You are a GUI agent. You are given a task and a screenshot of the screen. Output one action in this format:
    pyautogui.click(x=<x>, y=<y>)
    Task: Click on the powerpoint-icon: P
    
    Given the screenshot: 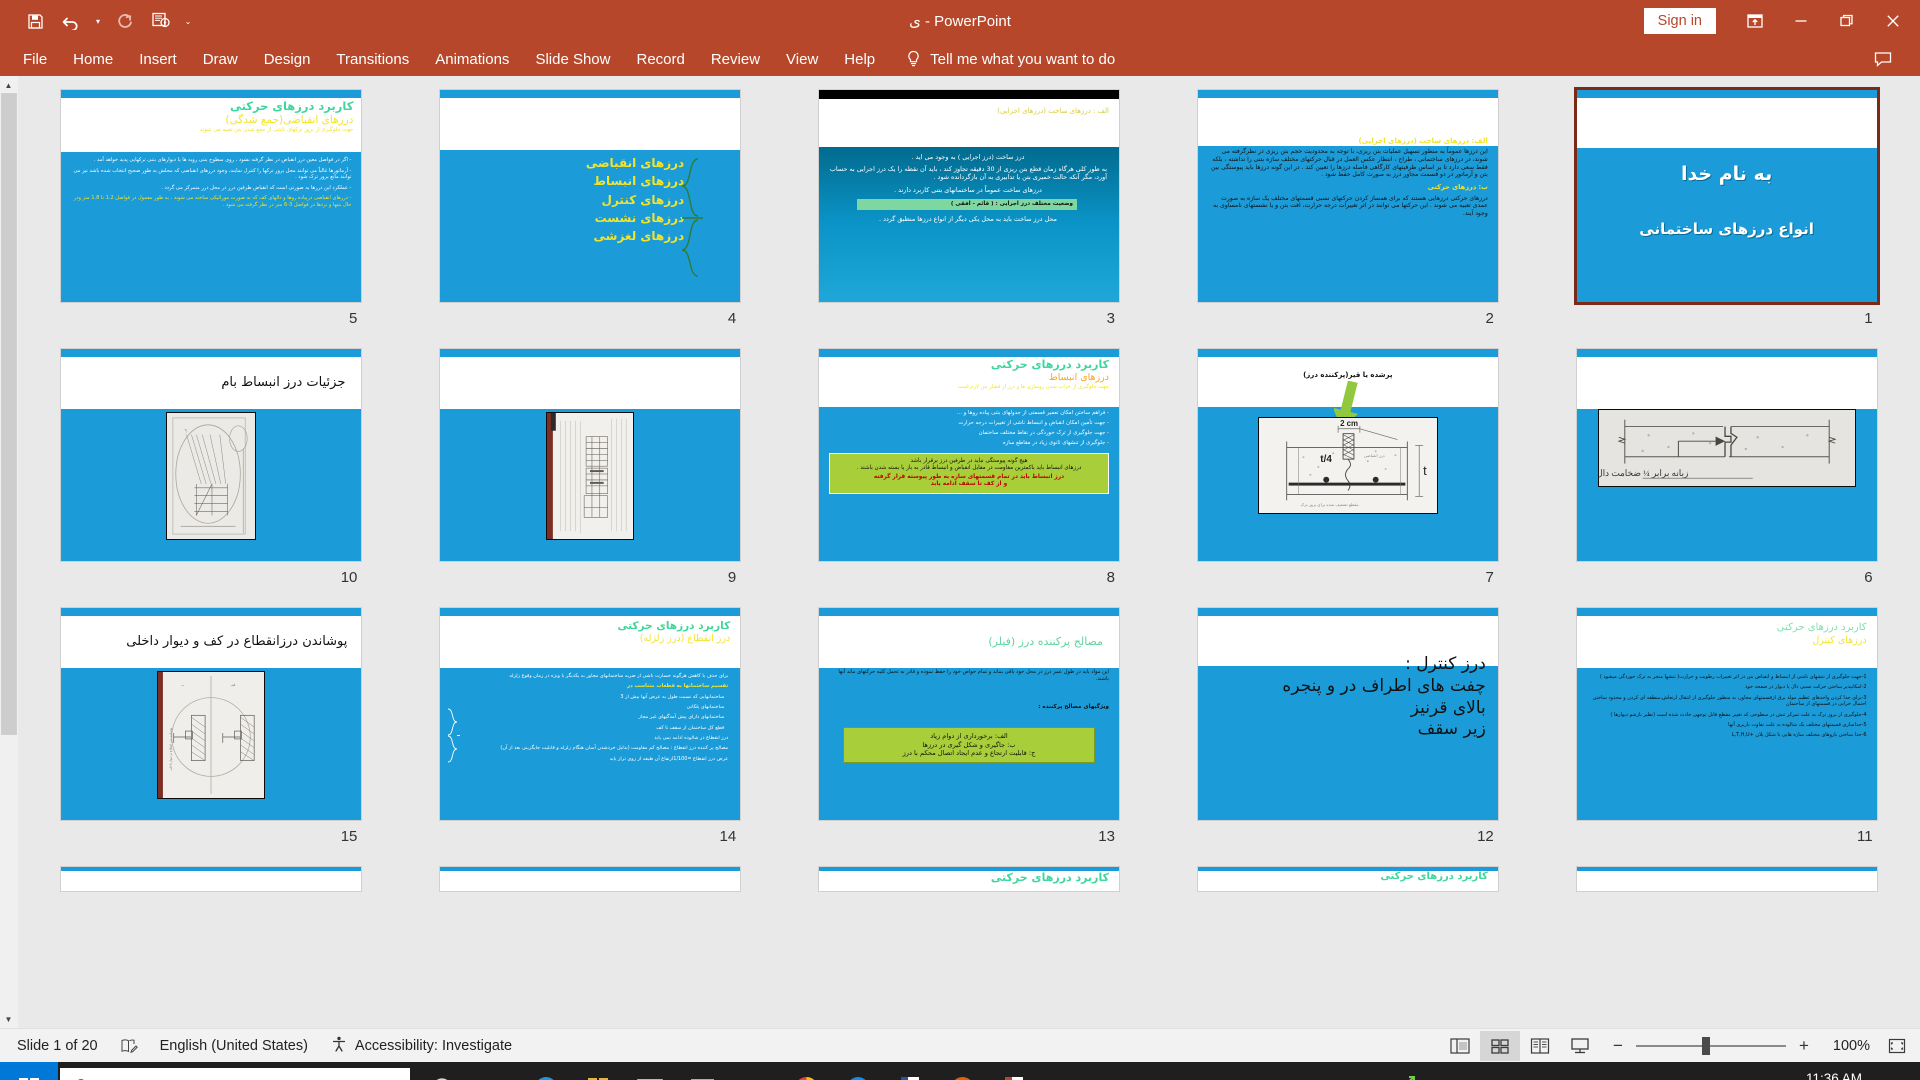 What is the action you would take?
    pyautogui.click(x=1014, y=1071)
    